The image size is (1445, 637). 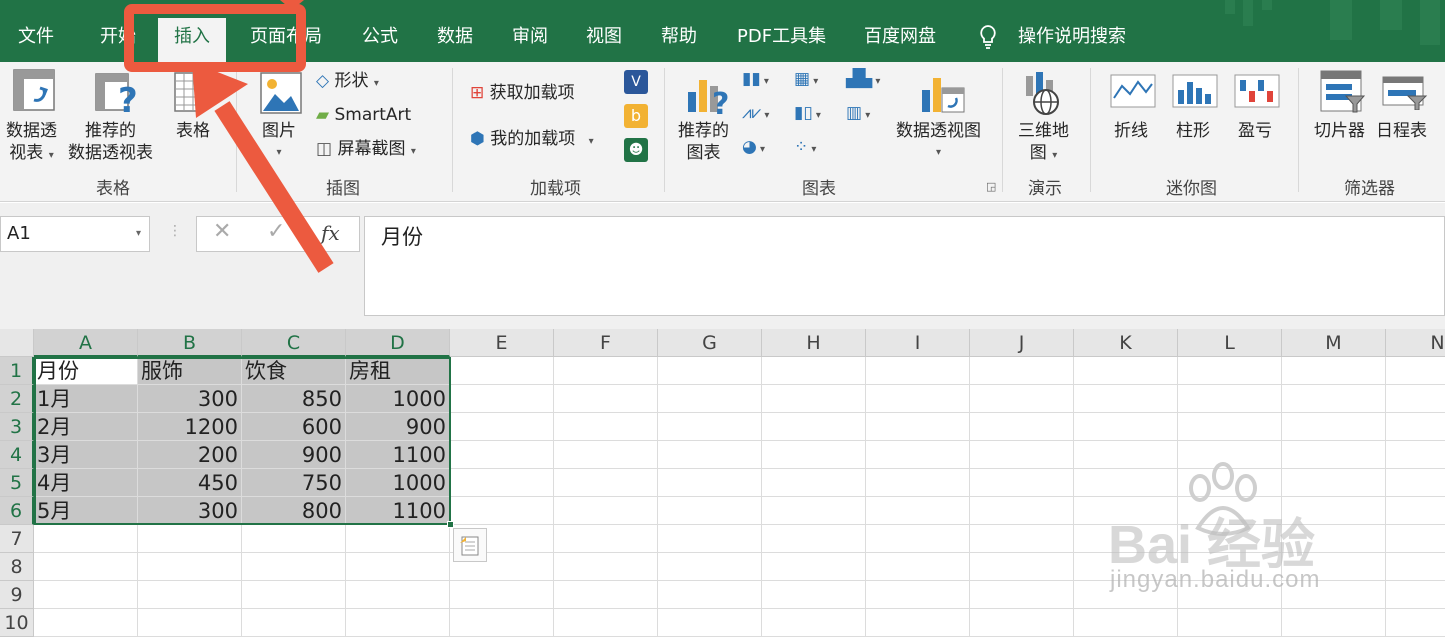 I want to click on cell-d7, so click(x=398, y=539).